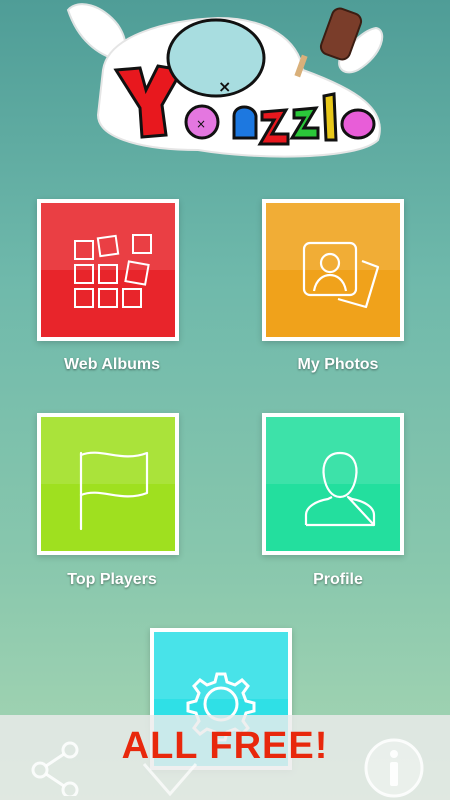 The height and width of the screenshot is (800, 450). Describe the element at coordinates (111, 364) in the screenshot. I see `web-albums-label: Web Albums` at that location.